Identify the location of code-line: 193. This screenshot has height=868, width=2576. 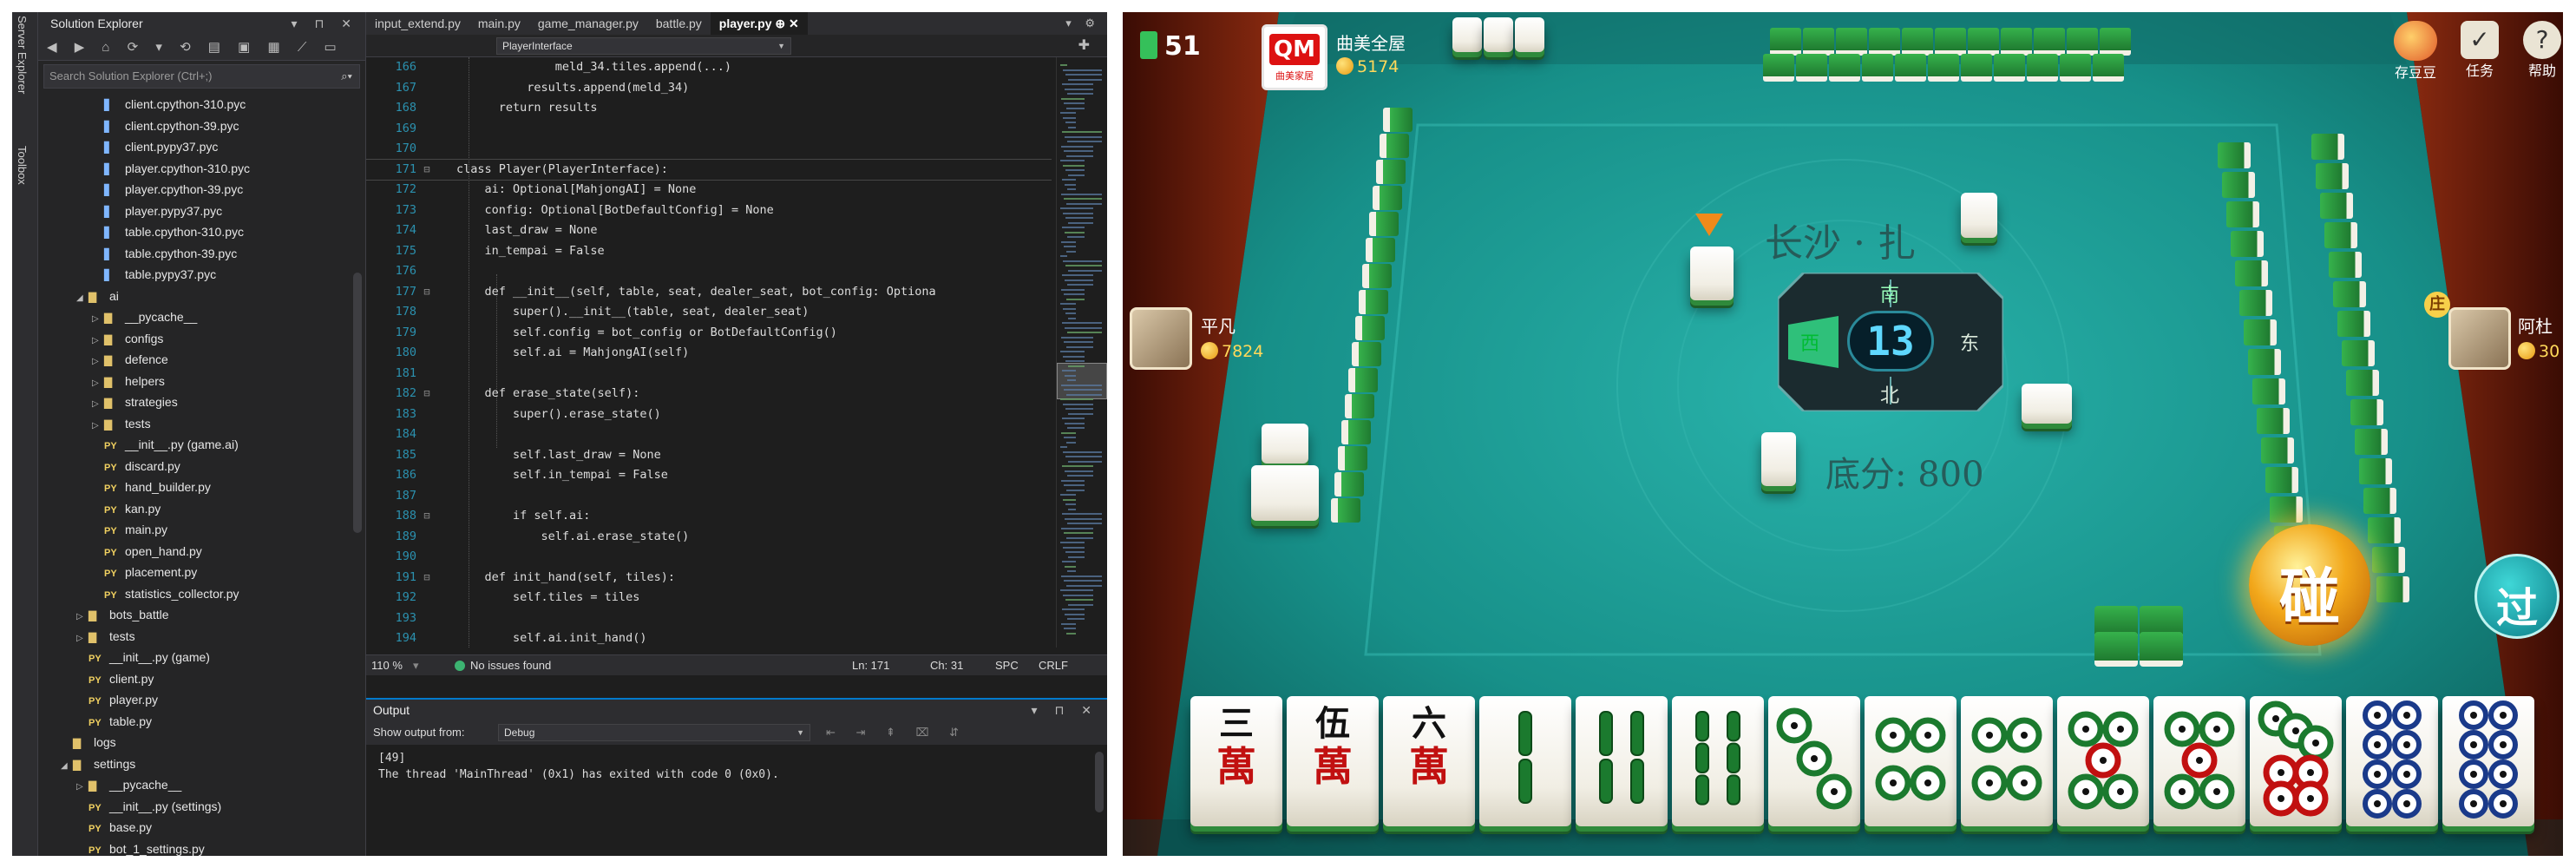
(709, 618).